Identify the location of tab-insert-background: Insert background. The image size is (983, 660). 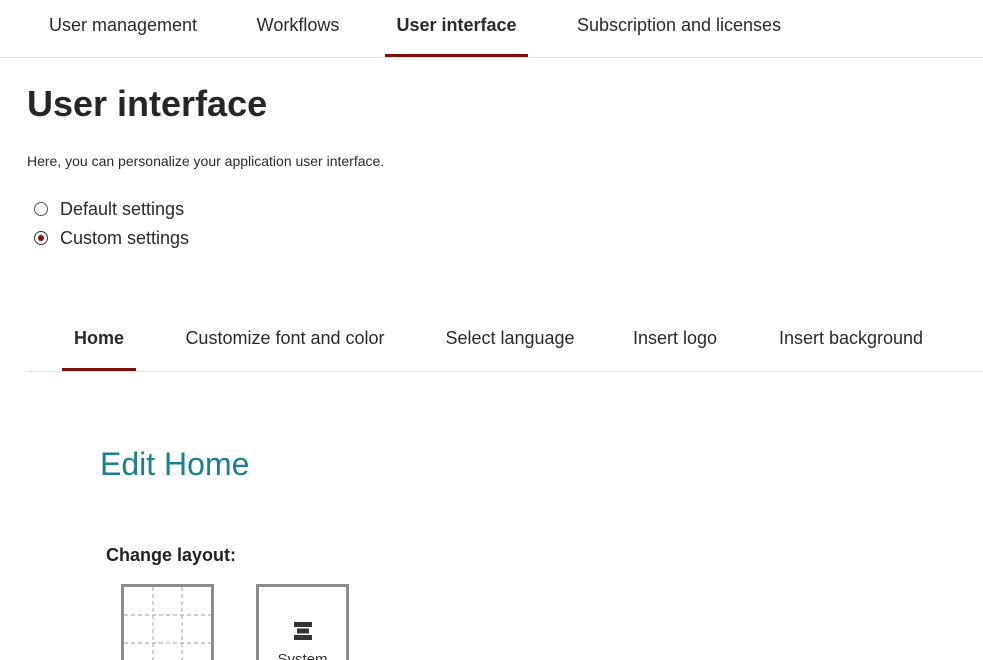
(851, 340).